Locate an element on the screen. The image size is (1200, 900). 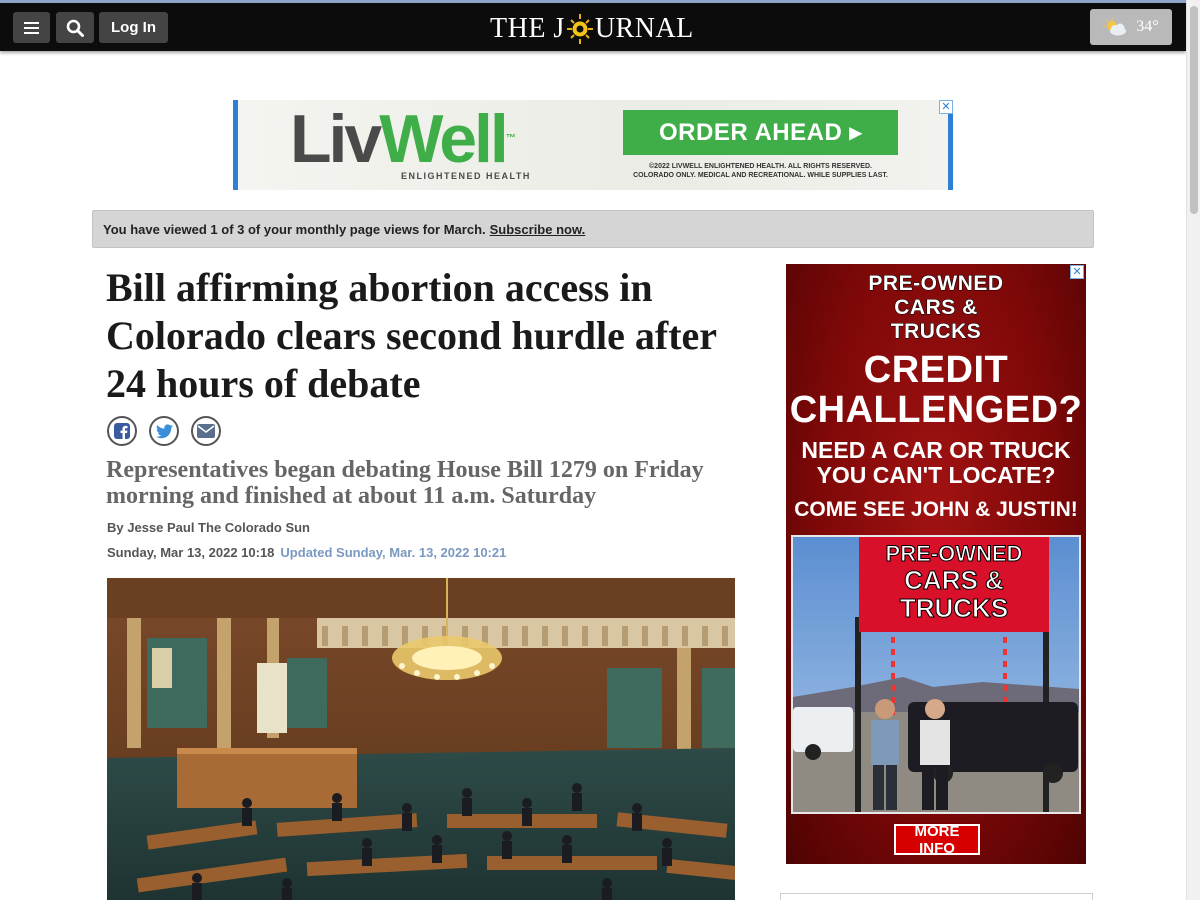
sun-logo-icon is located at coordinates (579, 29).